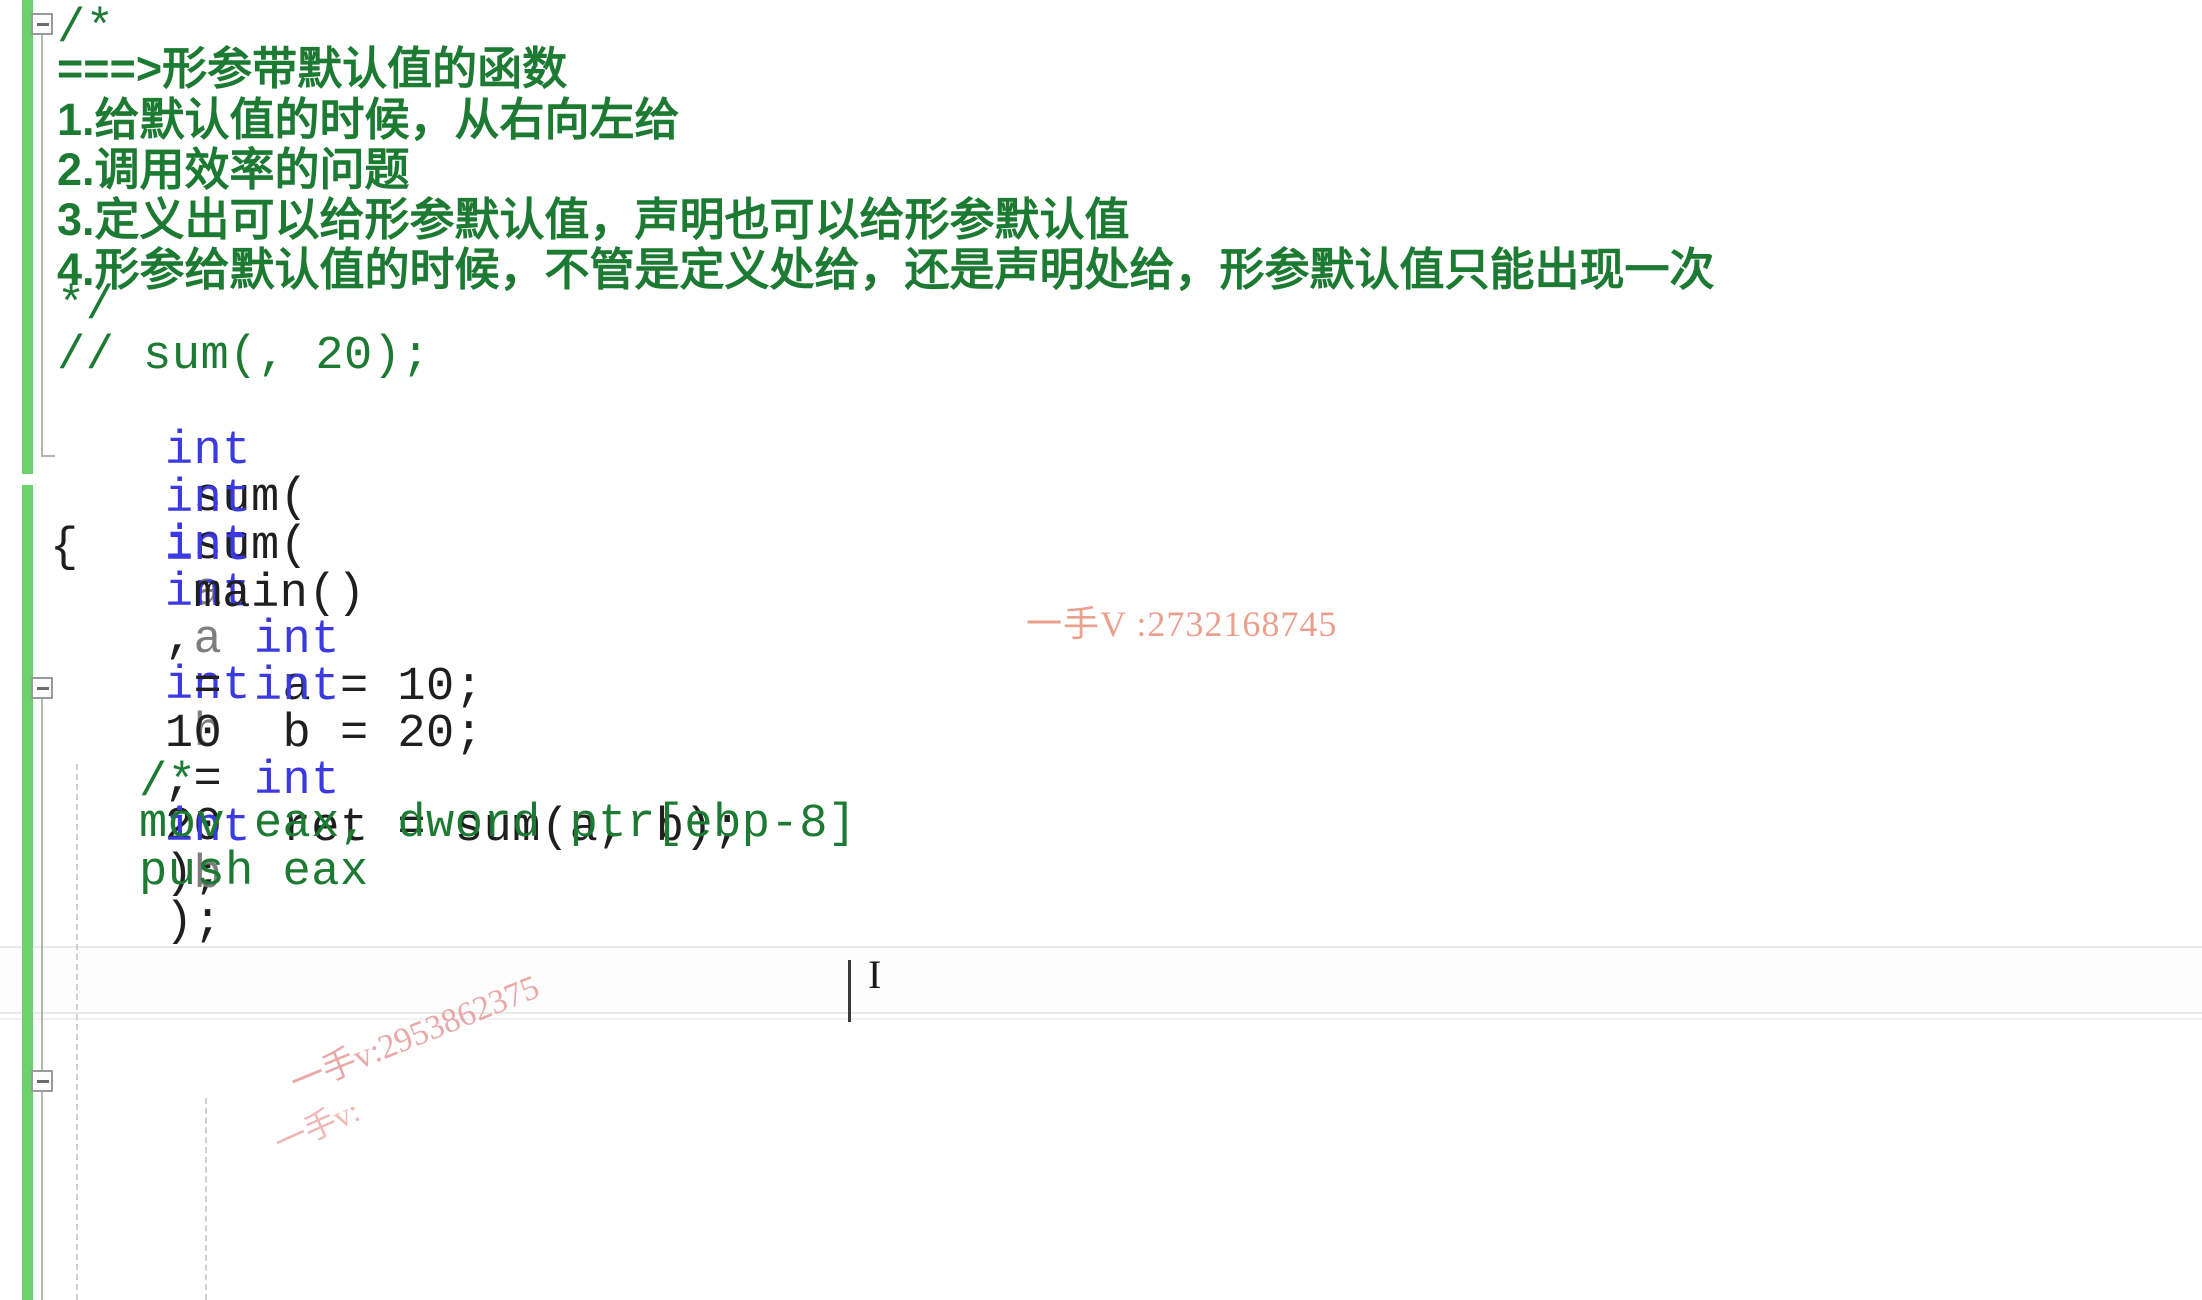 This screenshot has width=2202, height=1300. What do you see at coordinates (27, 237) in the screenshot?
I see `change-bar-upper` at bounding box center [27, 237].